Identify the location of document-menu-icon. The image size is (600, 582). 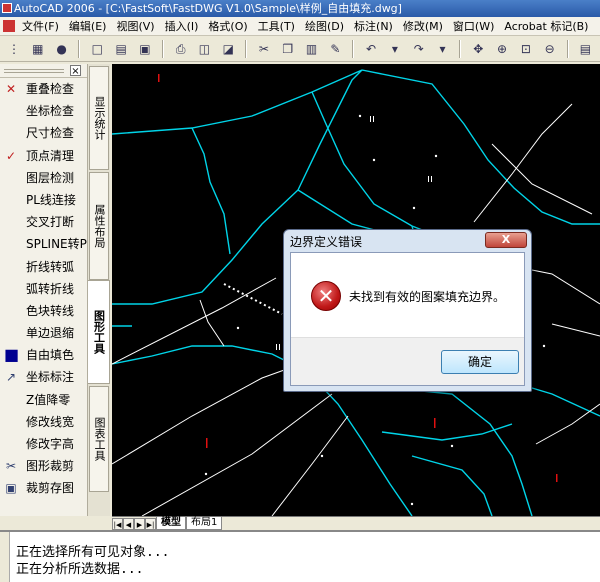
(9, 26).